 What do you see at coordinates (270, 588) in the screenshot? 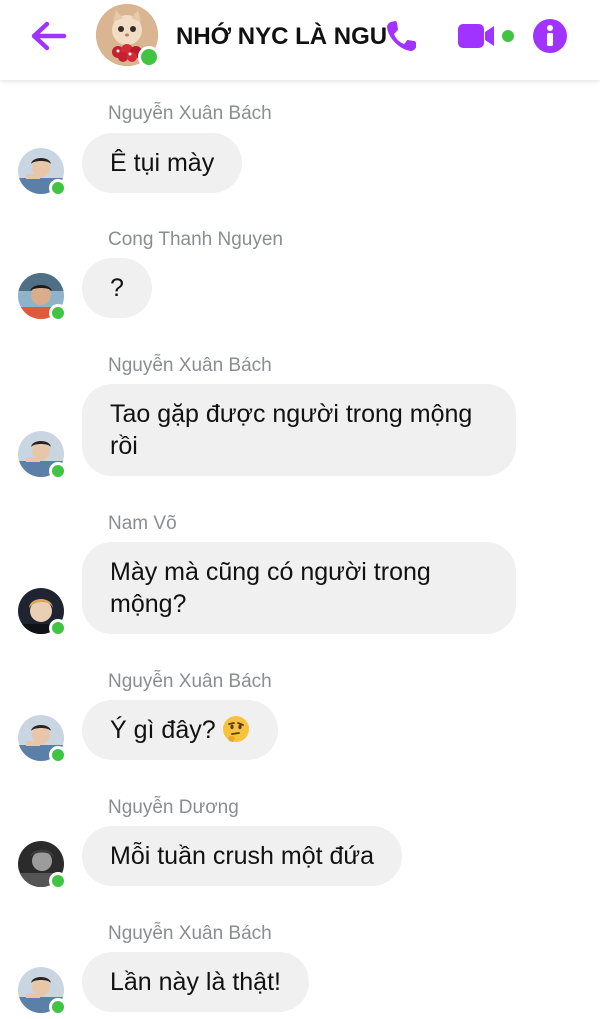
I see `message-text: Mày mà cũng có người trong mộng?` at bounding box center [270, 588].